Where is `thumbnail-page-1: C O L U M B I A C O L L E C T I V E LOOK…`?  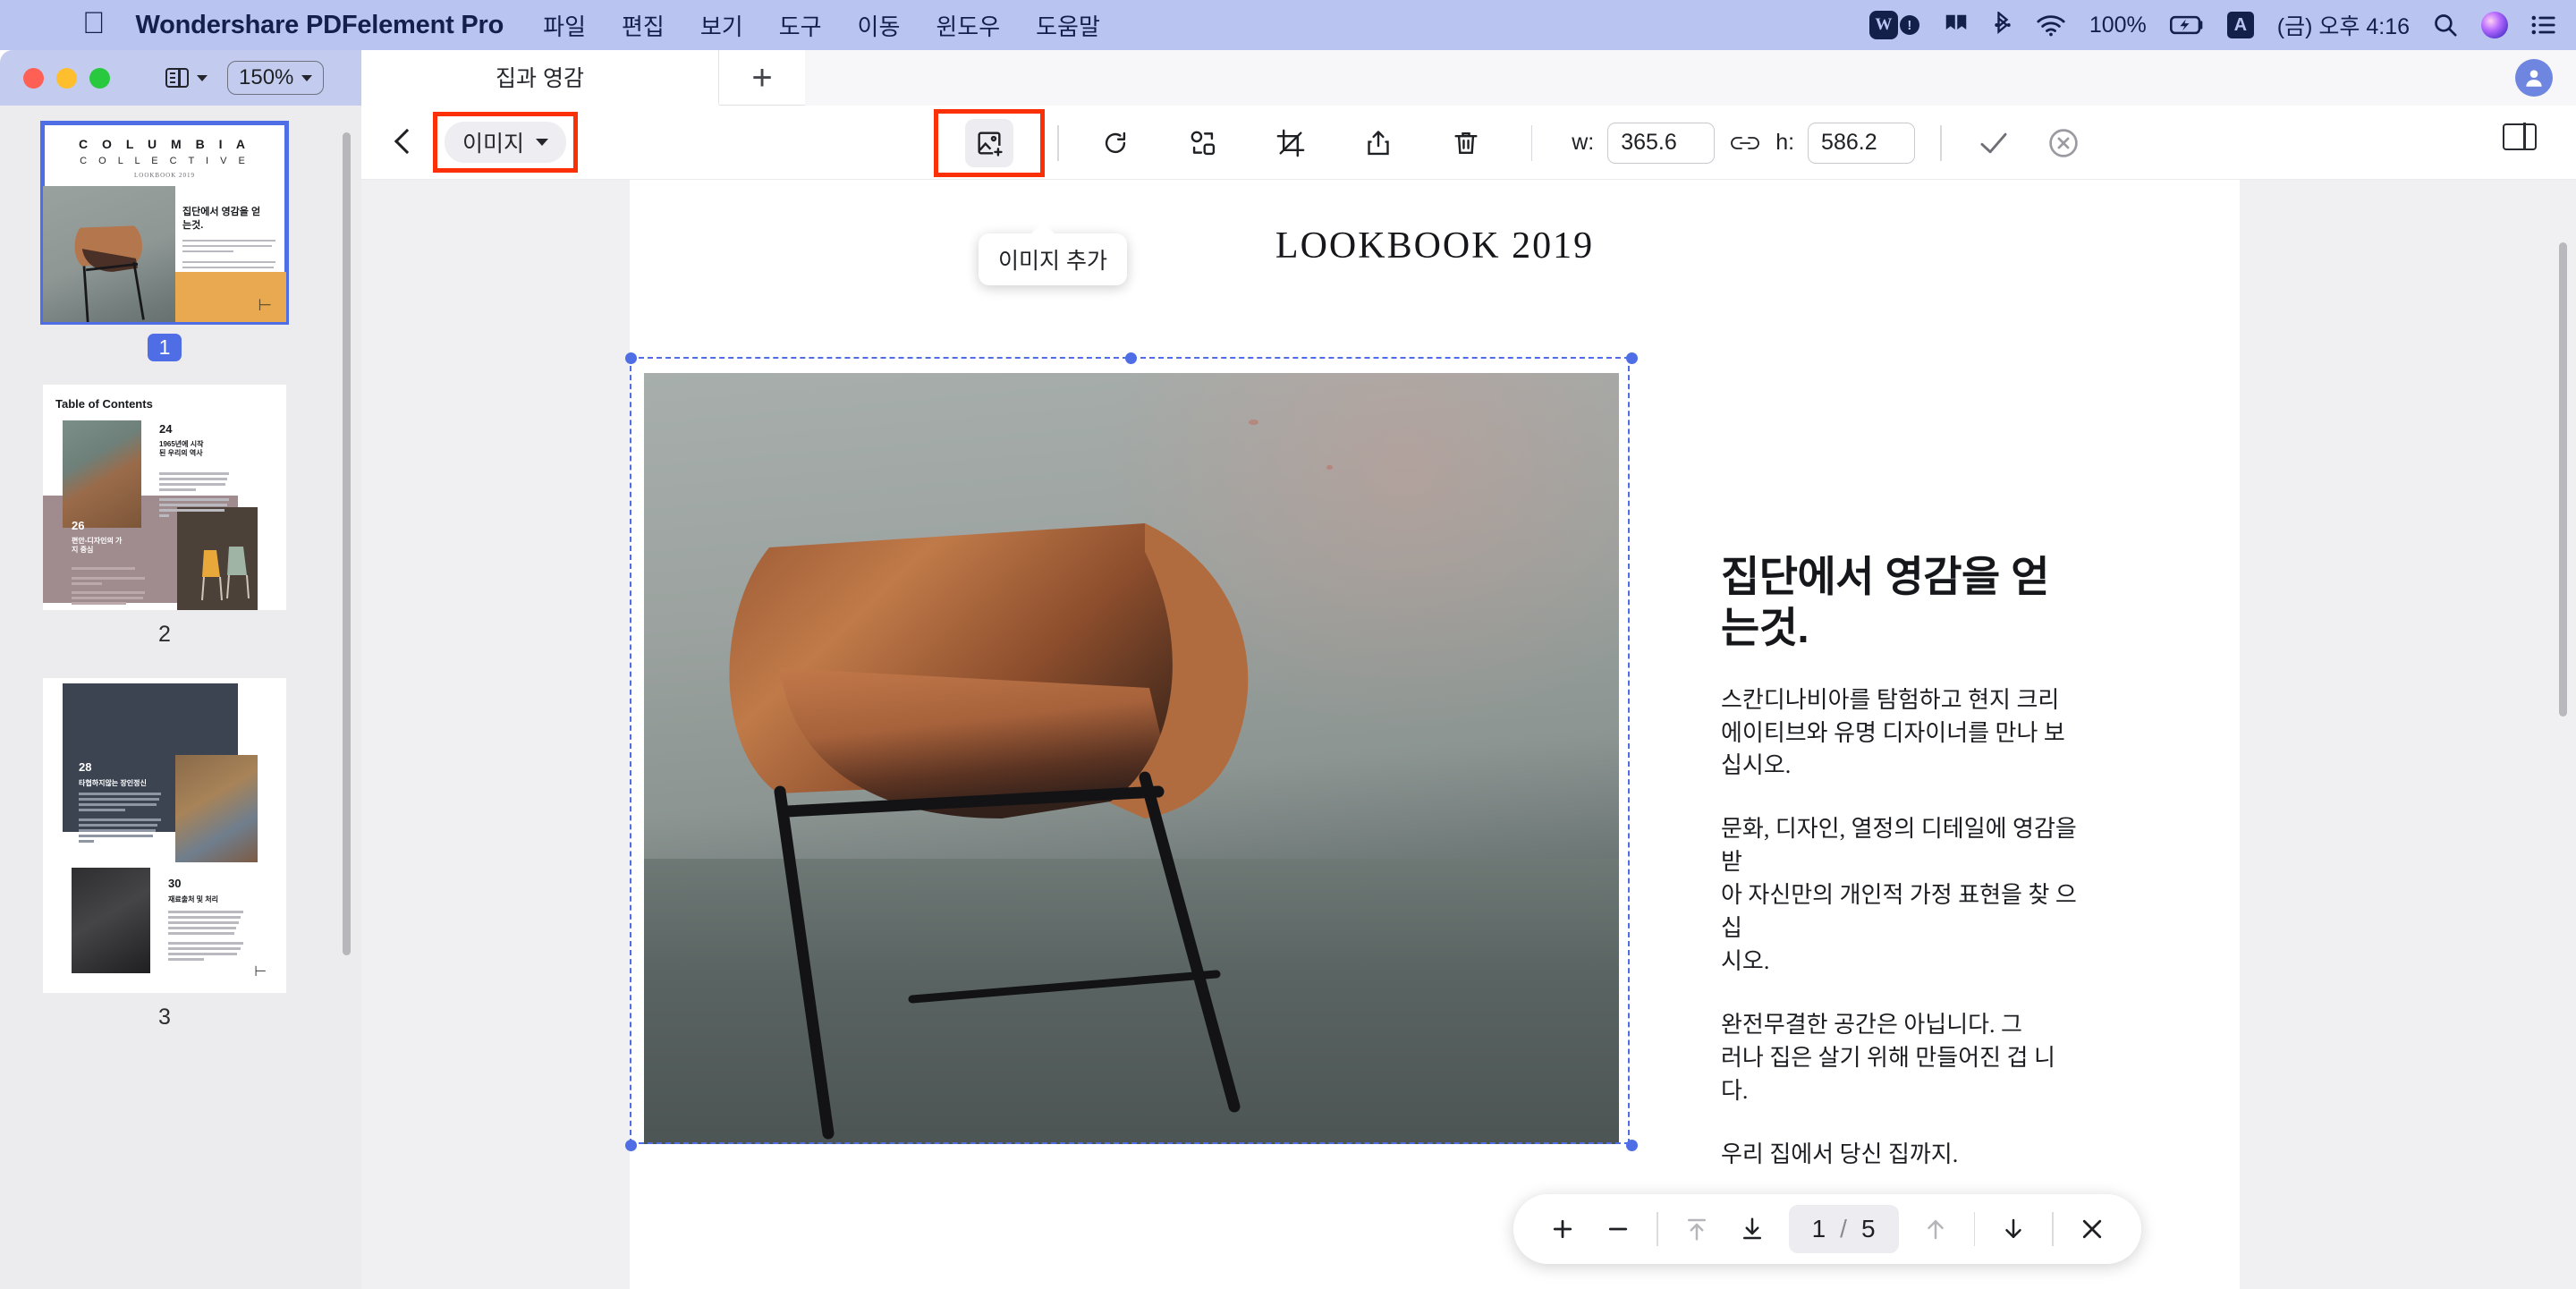 thumbnail-page-1: C O L U M B I A C O L L E C T I V E LOOK… is located at coordinates (164, 223).